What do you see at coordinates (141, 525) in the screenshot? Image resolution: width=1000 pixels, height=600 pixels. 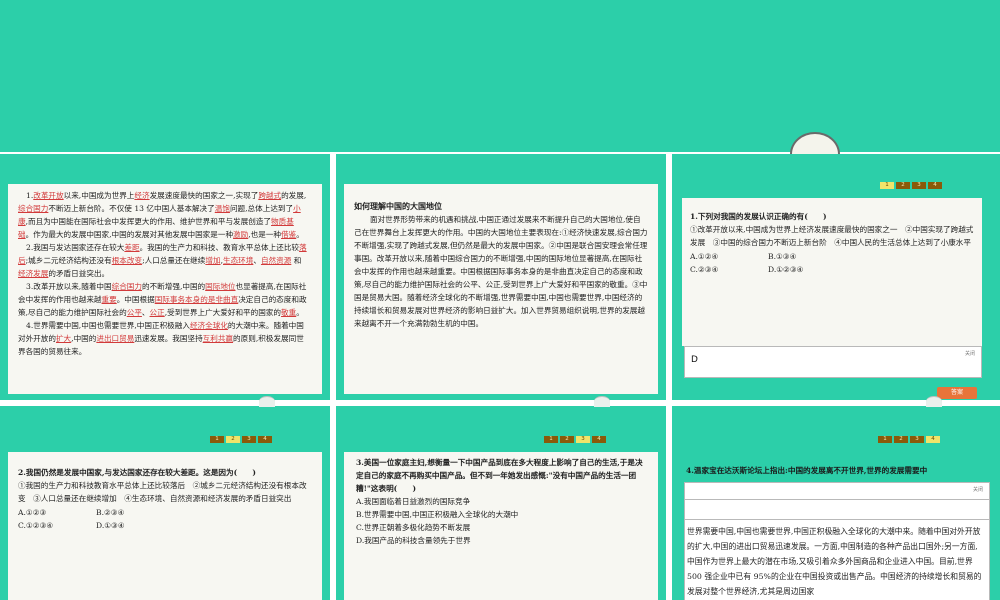 I see `option-d: D.①③④` at bounding box center [141, 525].